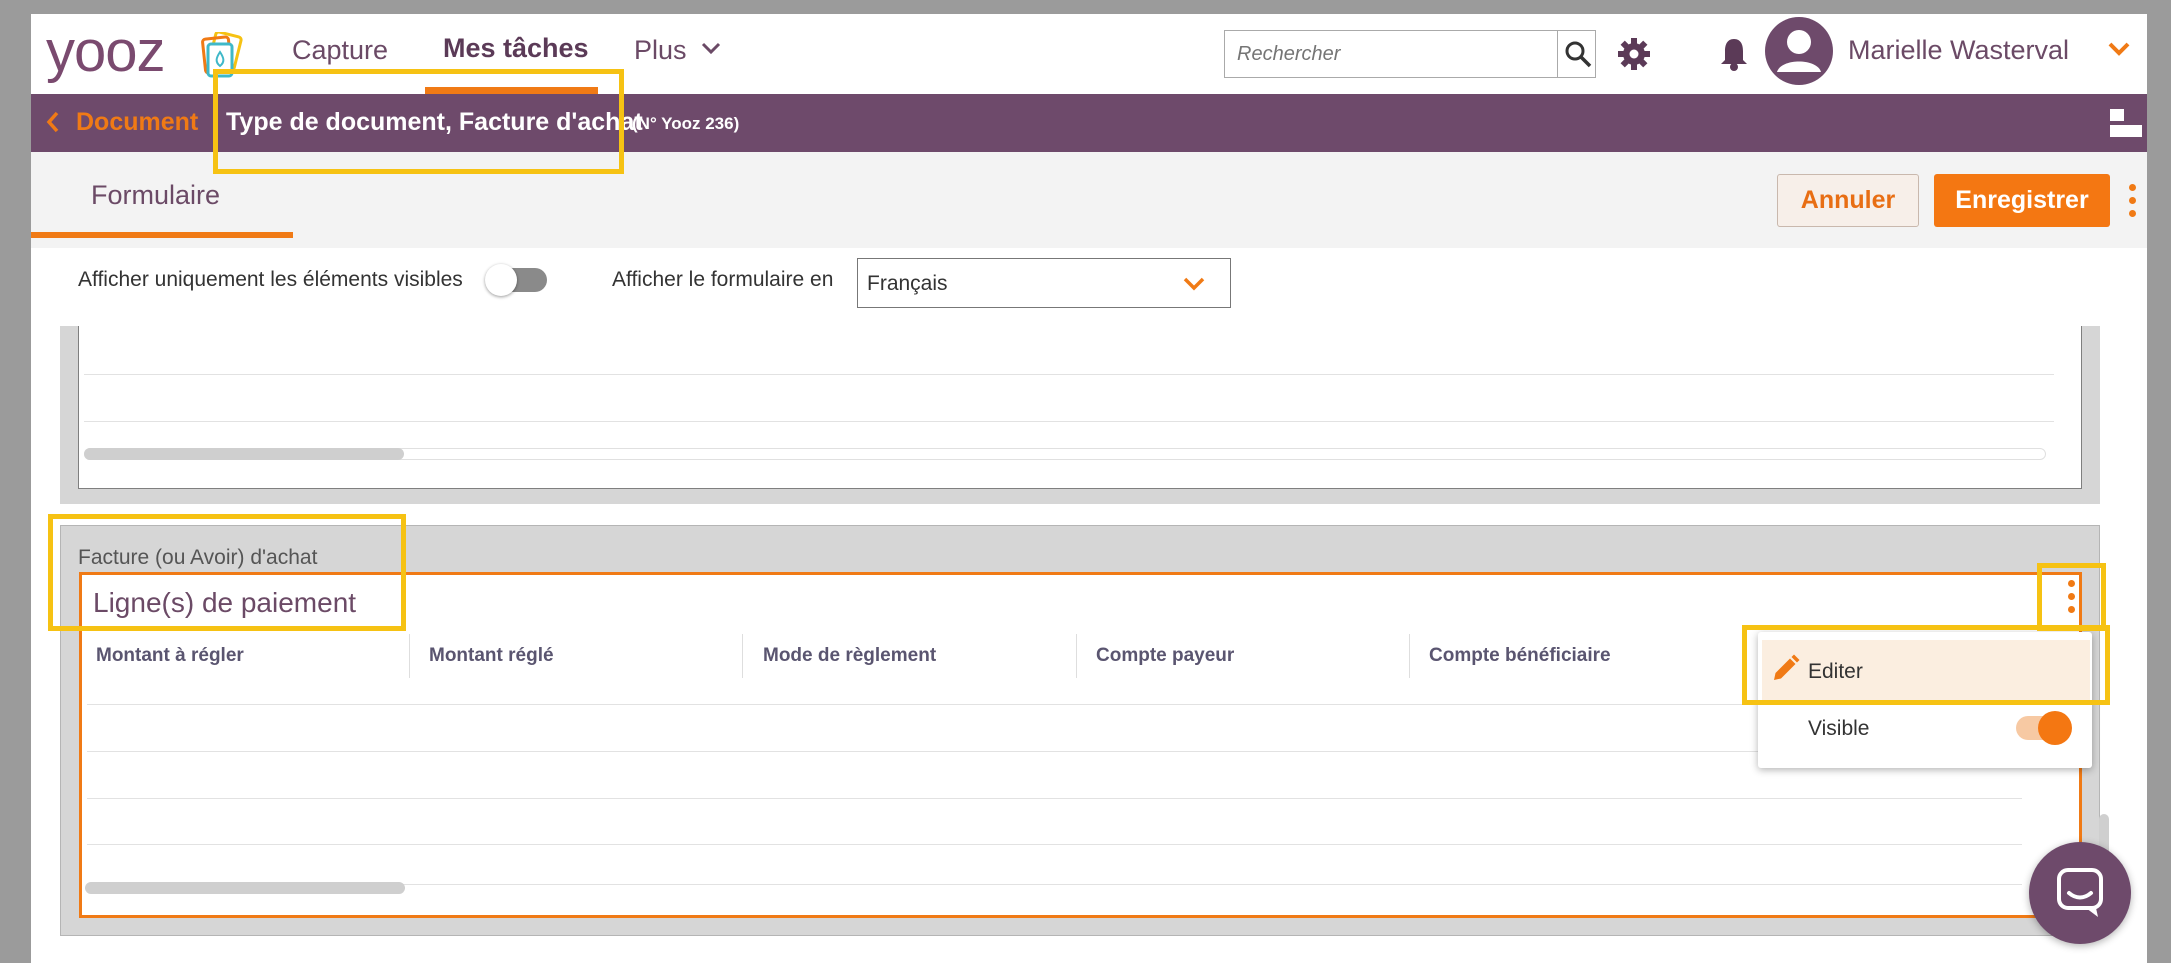 This screenshot has height=963, width=2171. Describe the element at coordinates (170, 656) in the screenshot. I see `column-header: Montant à régler` at that location.